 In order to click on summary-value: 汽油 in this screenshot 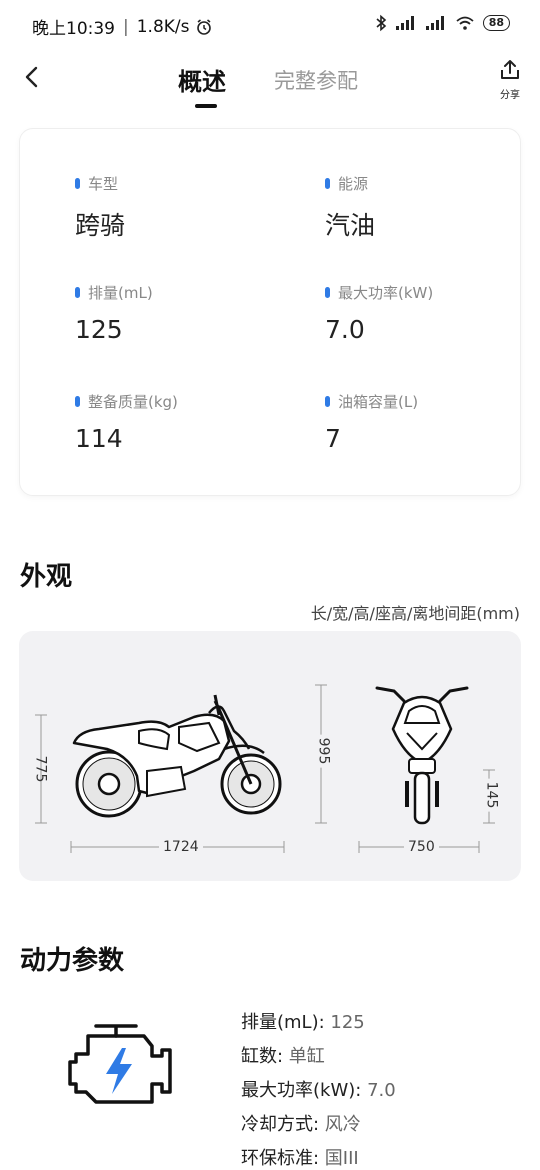, I will do `click(350, 225)`.